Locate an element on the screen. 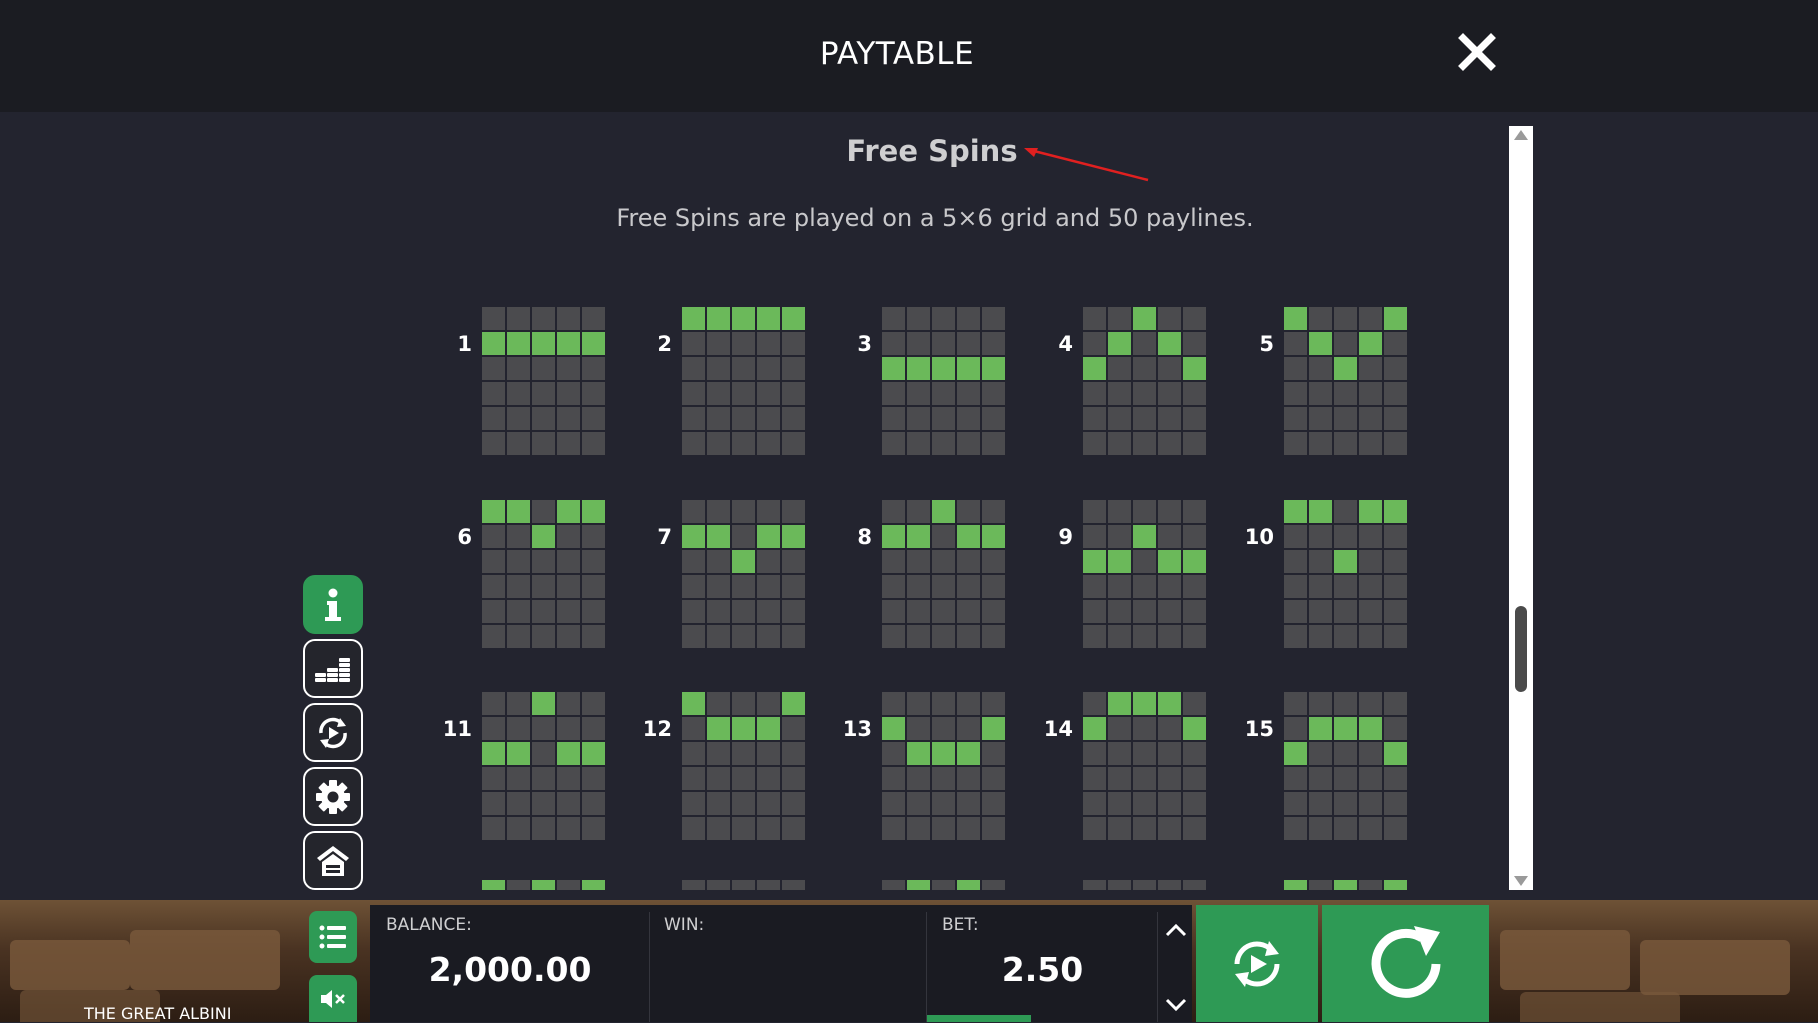 The image size is (1818, 1023). autoplay-button is located at coordinates (333, 732).